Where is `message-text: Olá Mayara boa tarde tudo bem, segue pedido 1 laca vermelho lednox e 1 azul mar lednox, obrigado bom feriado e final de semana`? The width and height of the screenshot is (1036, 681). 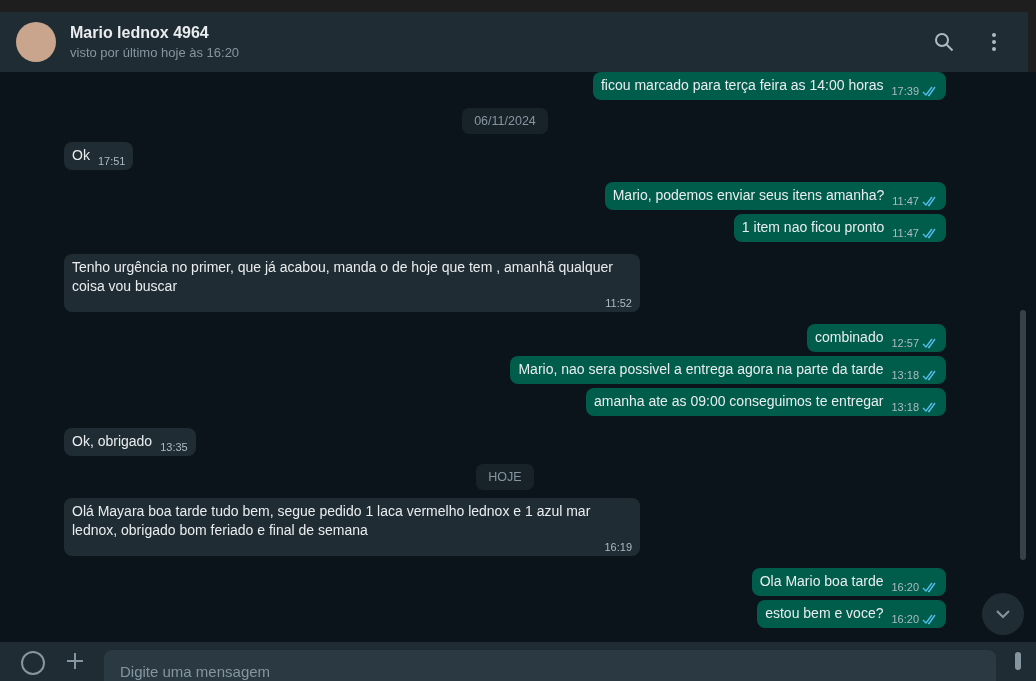
message-text: Olá Mayara boa tarde tudo bem, segue pedido 1 laca vermelho lednox e 1 azul mar lednox, obrigado bom feriado e final de semana is located at coordinates (332, 521).